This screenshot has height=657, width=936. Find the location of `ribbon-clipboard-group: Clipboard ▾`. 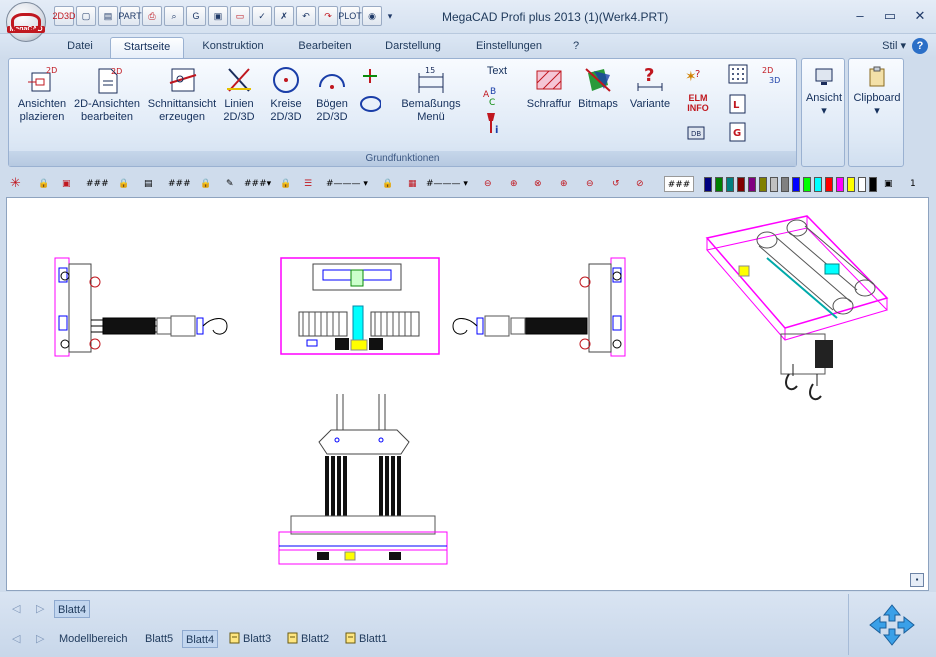

ribbon-clipboard-group: Clipboard ▾ is located at coordinates (876, 112).